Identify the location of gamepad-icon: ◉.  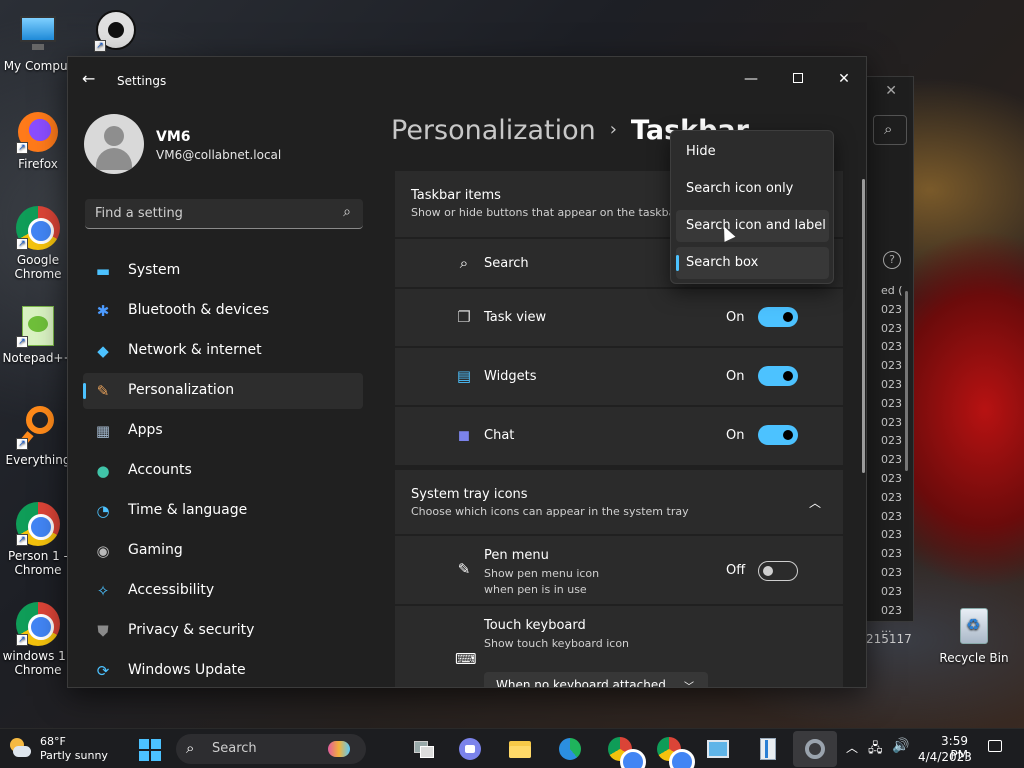
(103, 551).